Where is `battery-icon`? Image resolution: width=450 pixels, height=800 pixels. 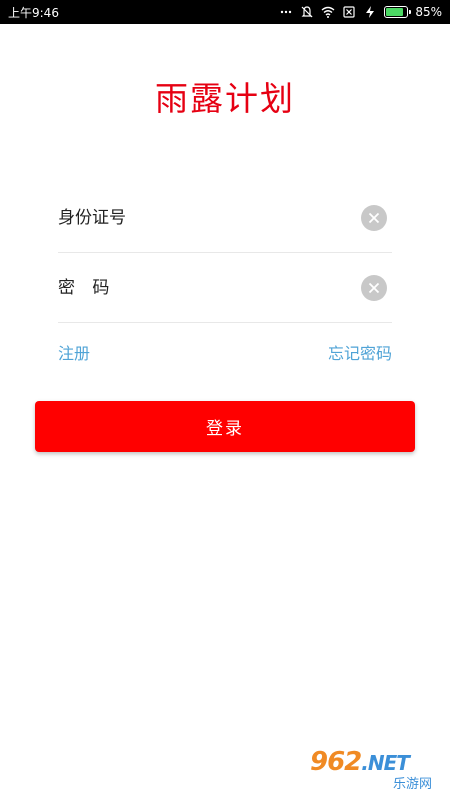 battery-icon is located at coordinates (398, 12).